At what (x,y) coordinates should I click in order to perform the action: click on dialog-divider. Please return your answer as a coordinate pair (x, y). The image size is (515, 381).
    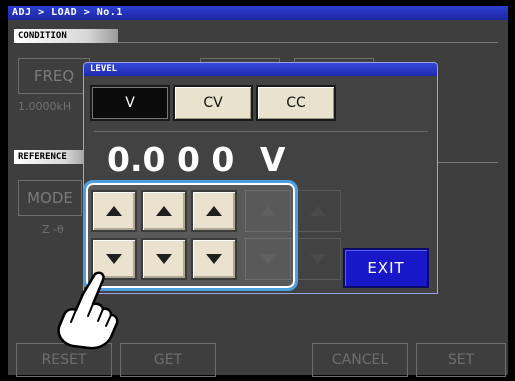
    Looking at the image, I should click on (261, 131).